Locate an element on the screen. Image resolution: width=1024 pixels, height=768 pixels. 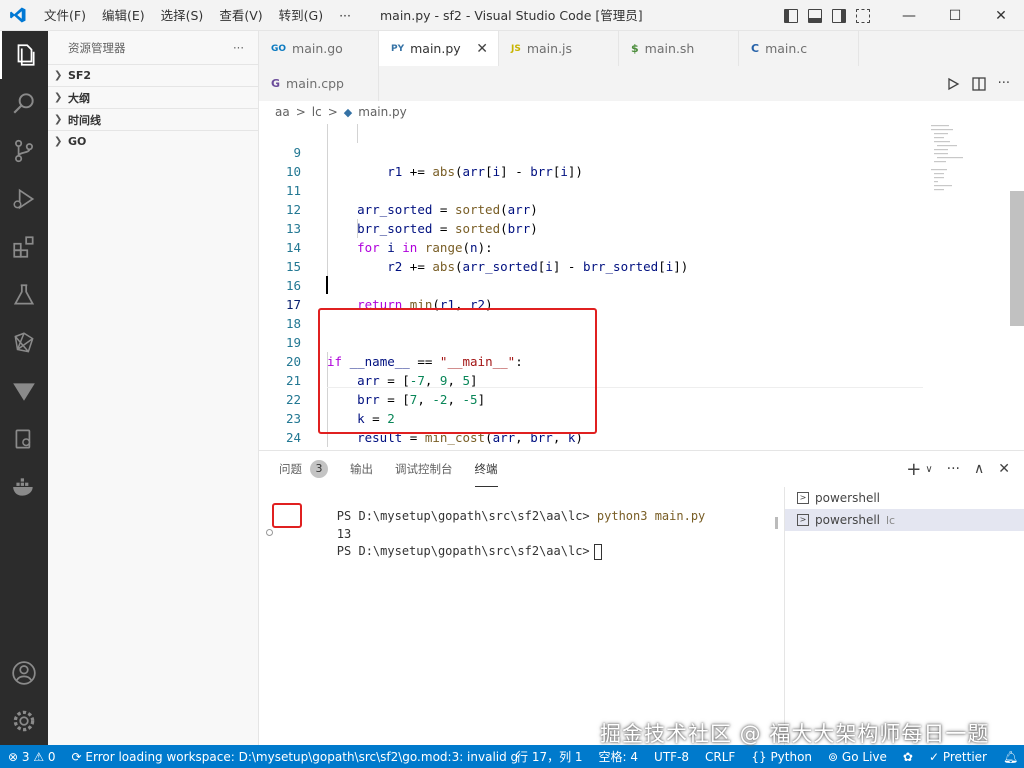
toggle-sidebar-icon is located at coordinates (791, 15).